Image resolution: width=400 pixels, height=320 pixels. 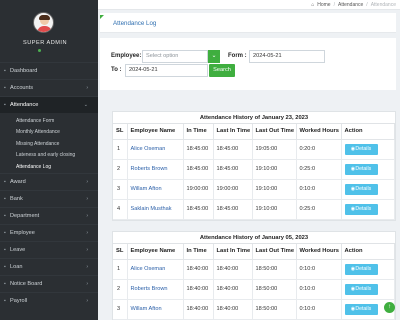 I want to click on search-button: Search, so click(x=222, y=70).